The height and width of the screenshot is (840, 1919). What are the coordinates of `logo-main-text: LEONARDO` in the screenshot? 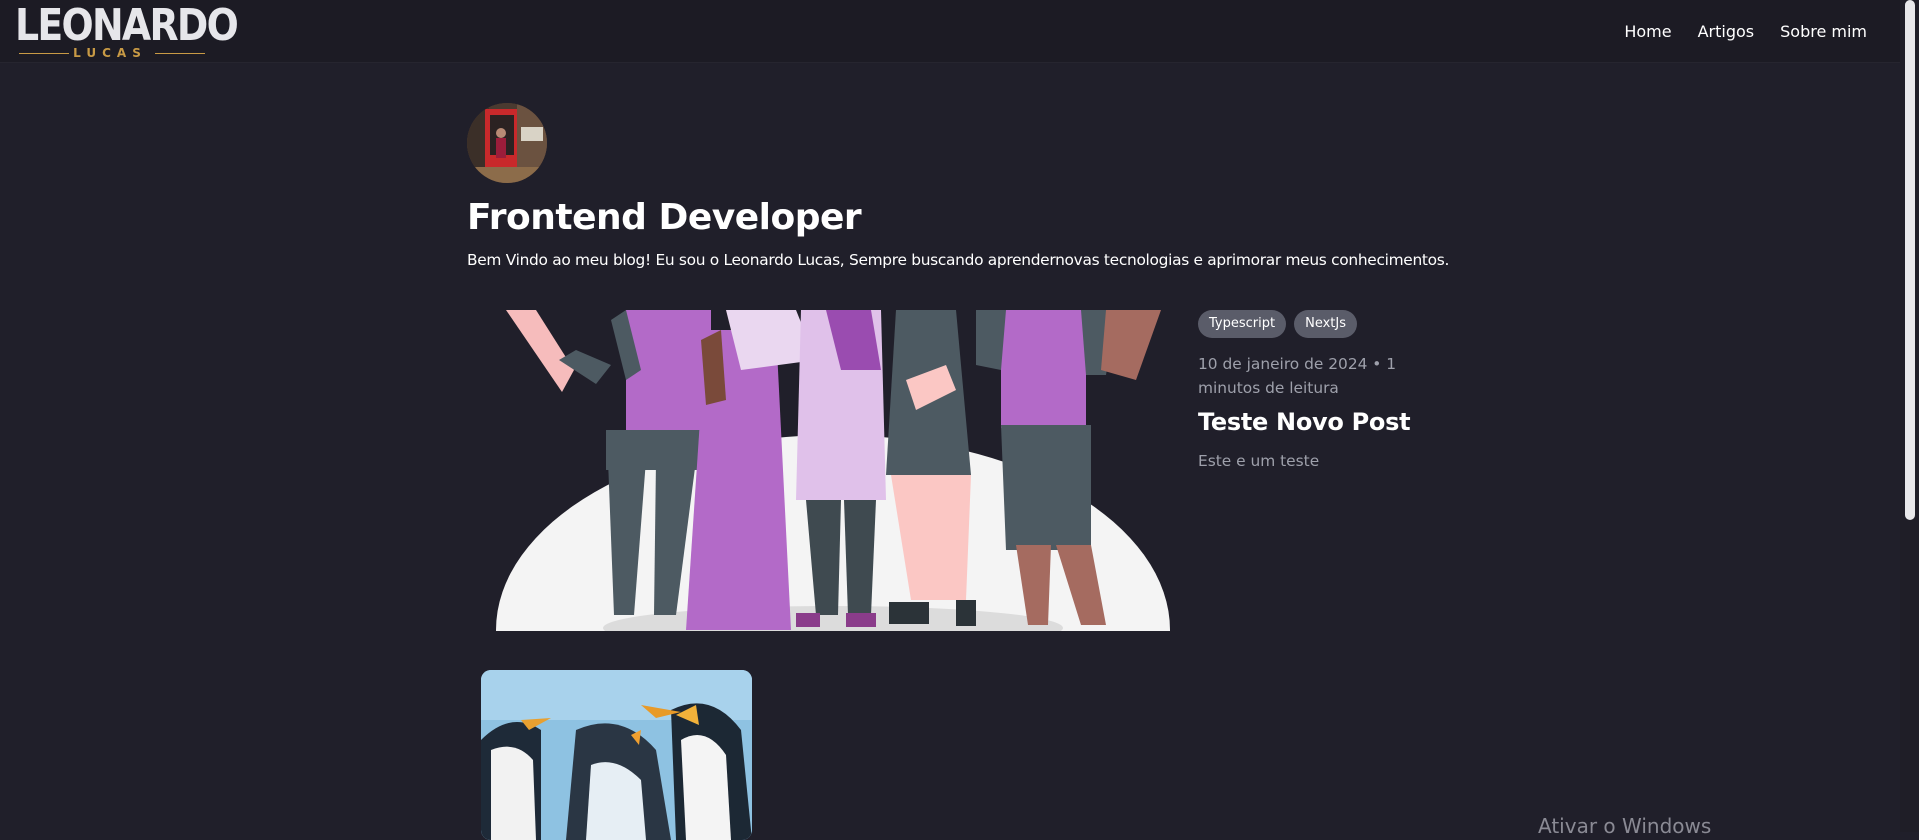 It's located at (127, 25).